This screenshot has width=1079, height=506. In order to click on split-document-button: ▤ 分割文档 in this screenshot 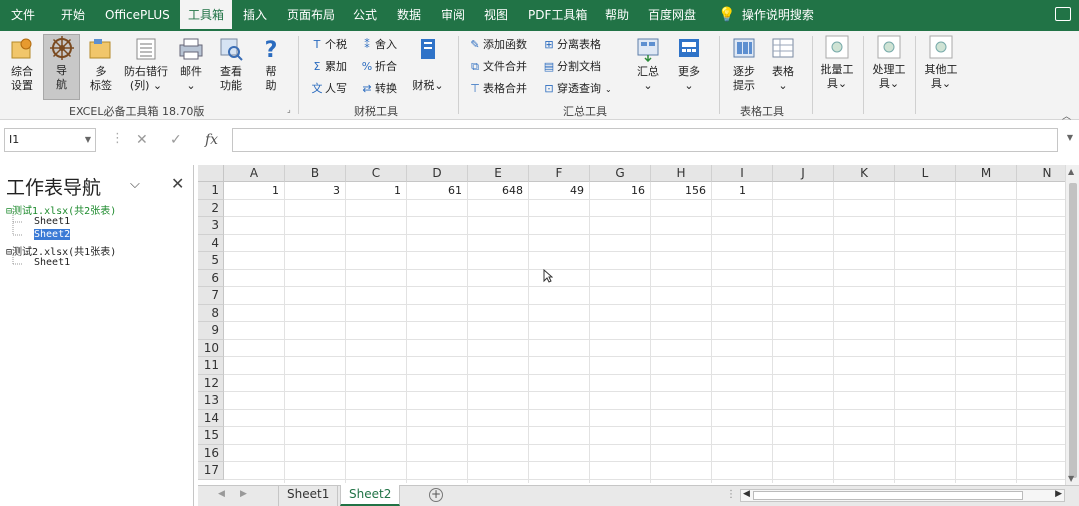, I will do `click(572, 67)`.